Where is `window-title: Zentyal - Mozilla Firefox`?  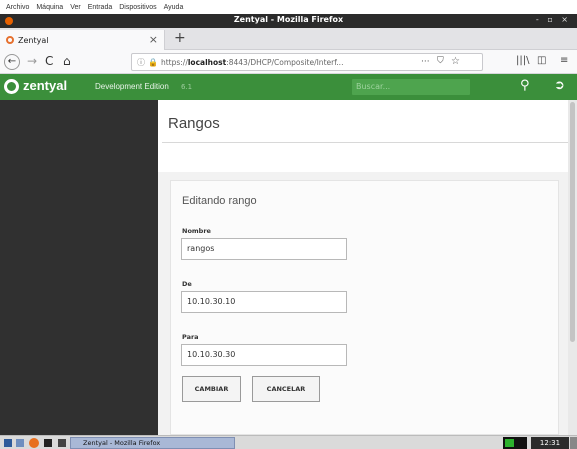 window-title: Zentyal - Mozilla Firefox is located at coordinates (288, 19).